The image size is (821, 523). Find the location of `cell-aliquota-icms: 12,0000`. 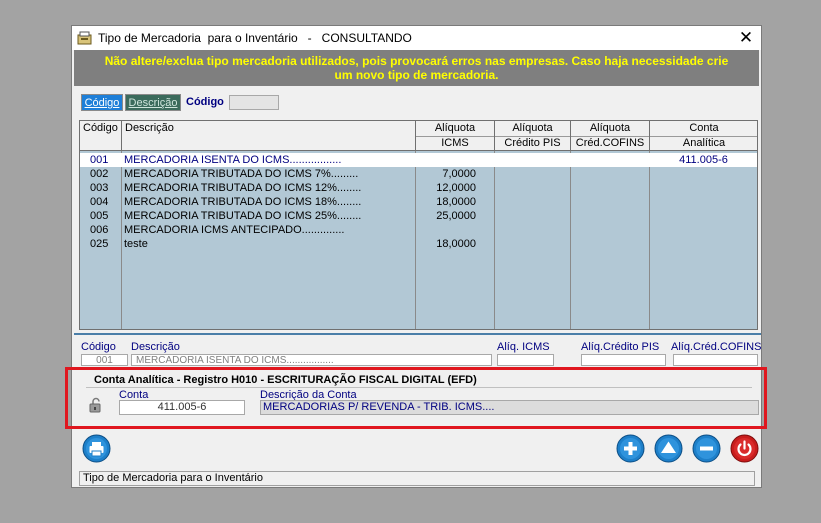

cell-aliquota-icms: 12,0000 is located at coordinates (456, 188).